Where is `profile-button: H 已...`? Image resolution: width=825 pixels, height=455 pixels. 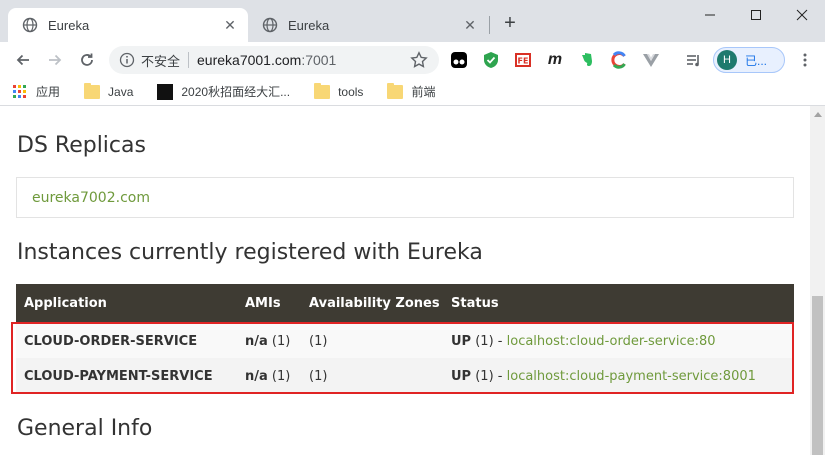
profile-button: H 已... is located at coordinates (749, 60).